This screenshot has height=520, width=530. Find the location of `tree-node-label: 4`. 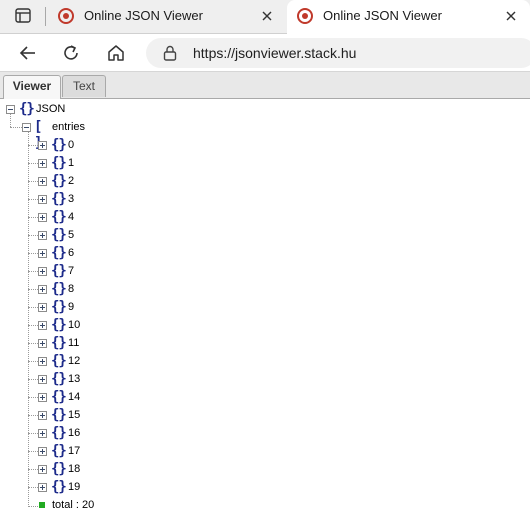

tree-node-label: 4 is located at coordinates (71, 217).